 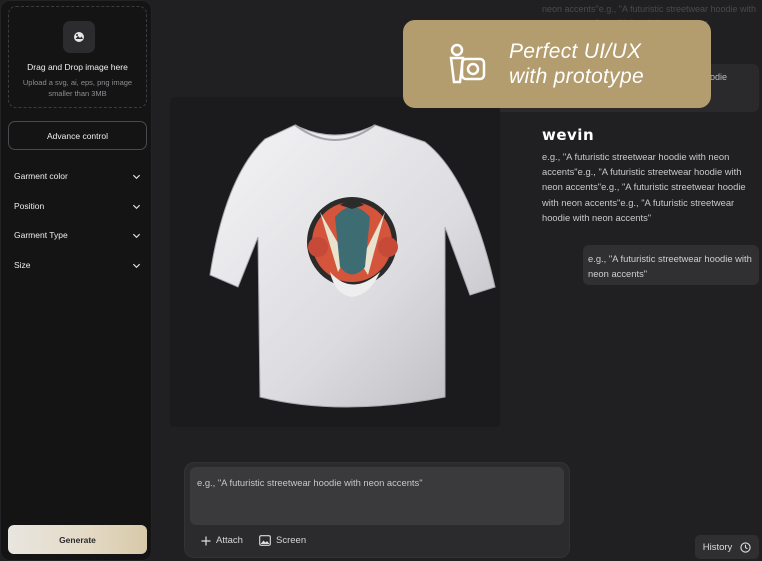 I want to click on prompt-input, so click(x=377, y=496).